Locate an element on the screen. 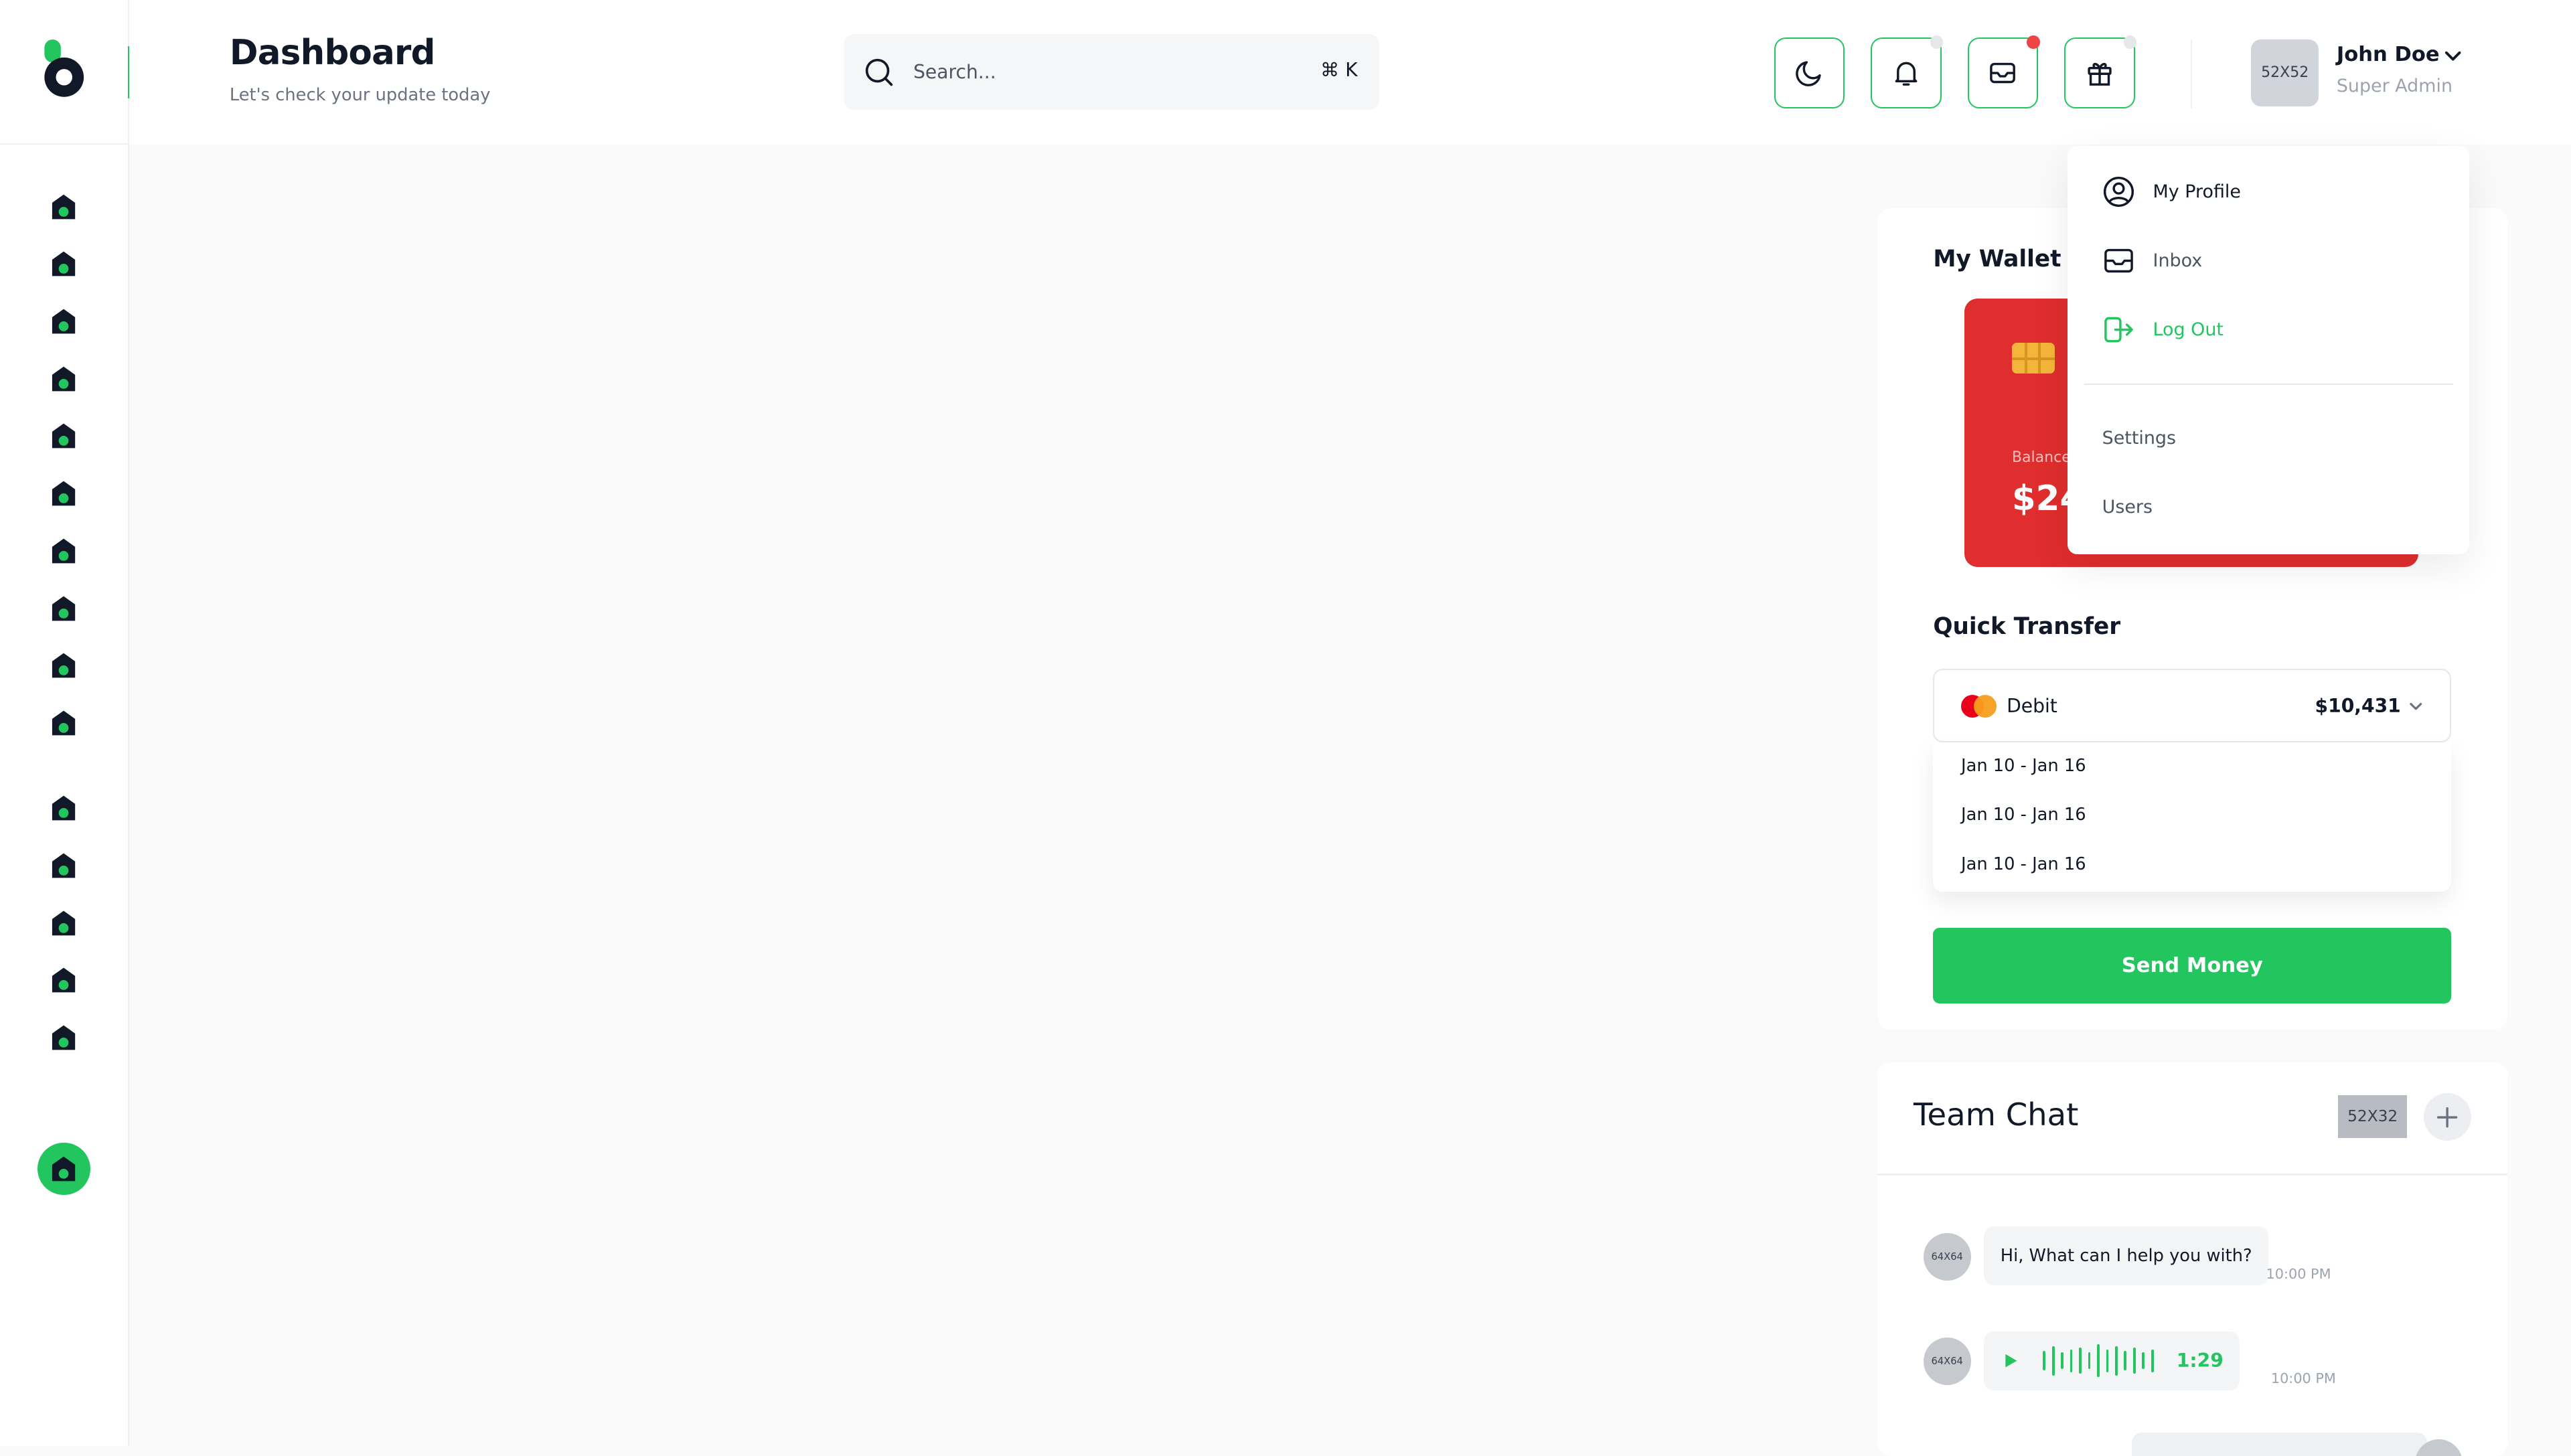 The width and height of the screenshot is (2571, 1456). bell-icon is located at coordinates (1907, 74).